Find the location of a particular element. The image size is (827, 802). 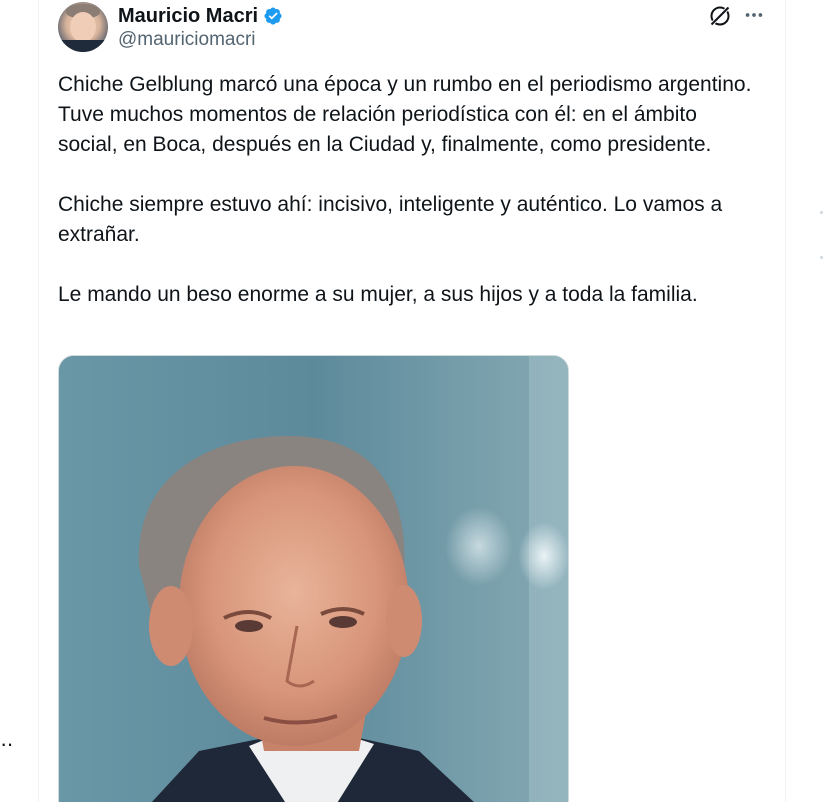

avatar-shirt is located at coordinates (83, 46).